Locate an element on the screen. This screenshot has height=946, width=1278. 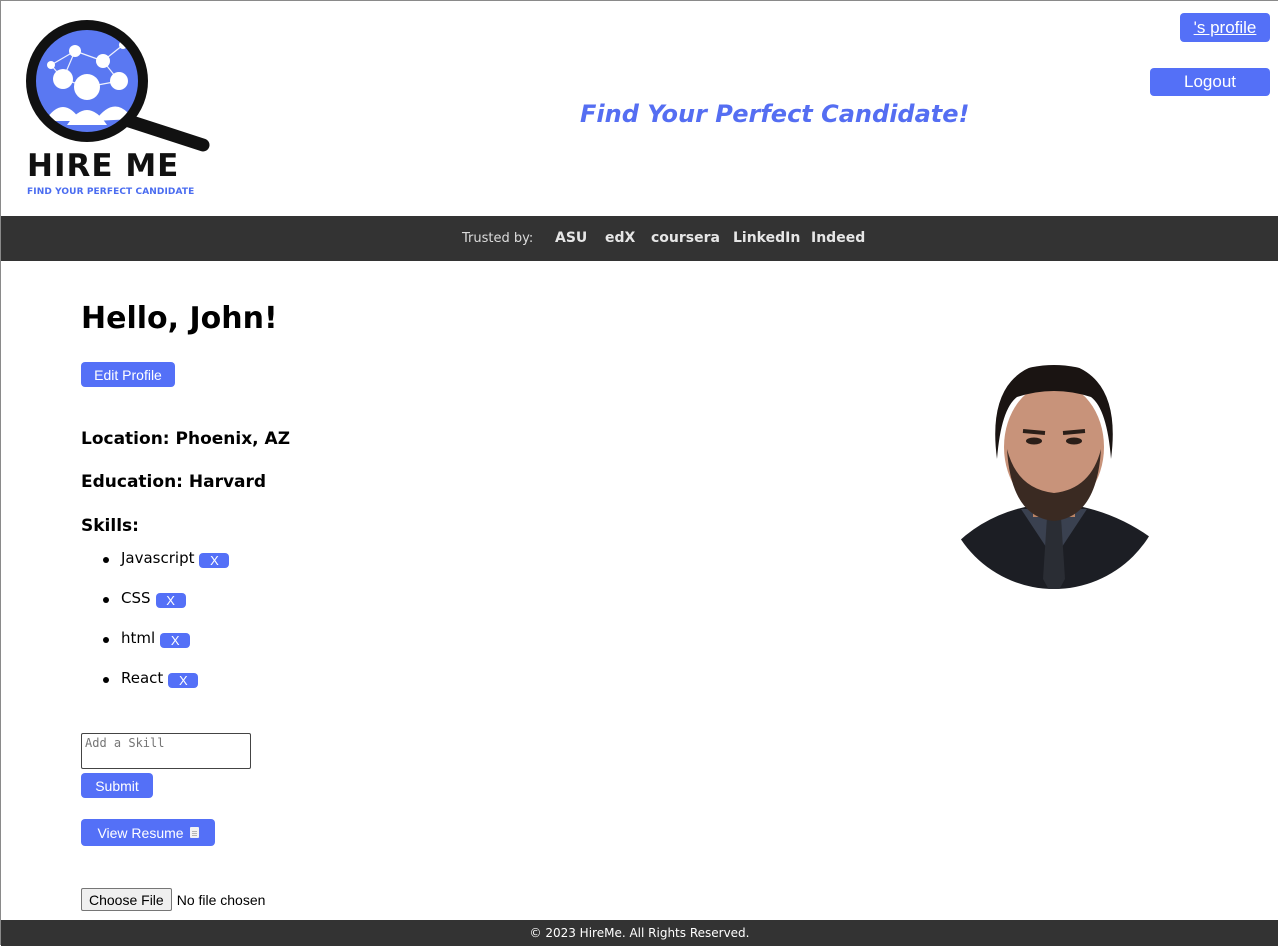
skill-name: React is located at coordinates (142, 678).